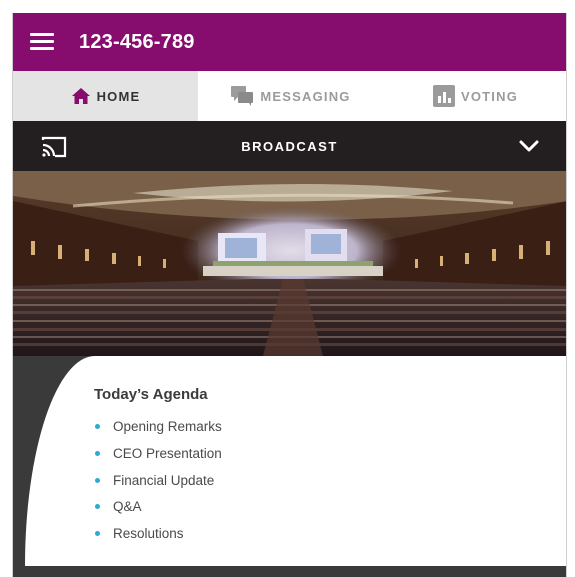 Image resolution: width=575 pixels, height=577 pixels. Describe the element at coordinates (489, 96) in the screenshot. I see `tab-voting-label: VOTING` at that location.